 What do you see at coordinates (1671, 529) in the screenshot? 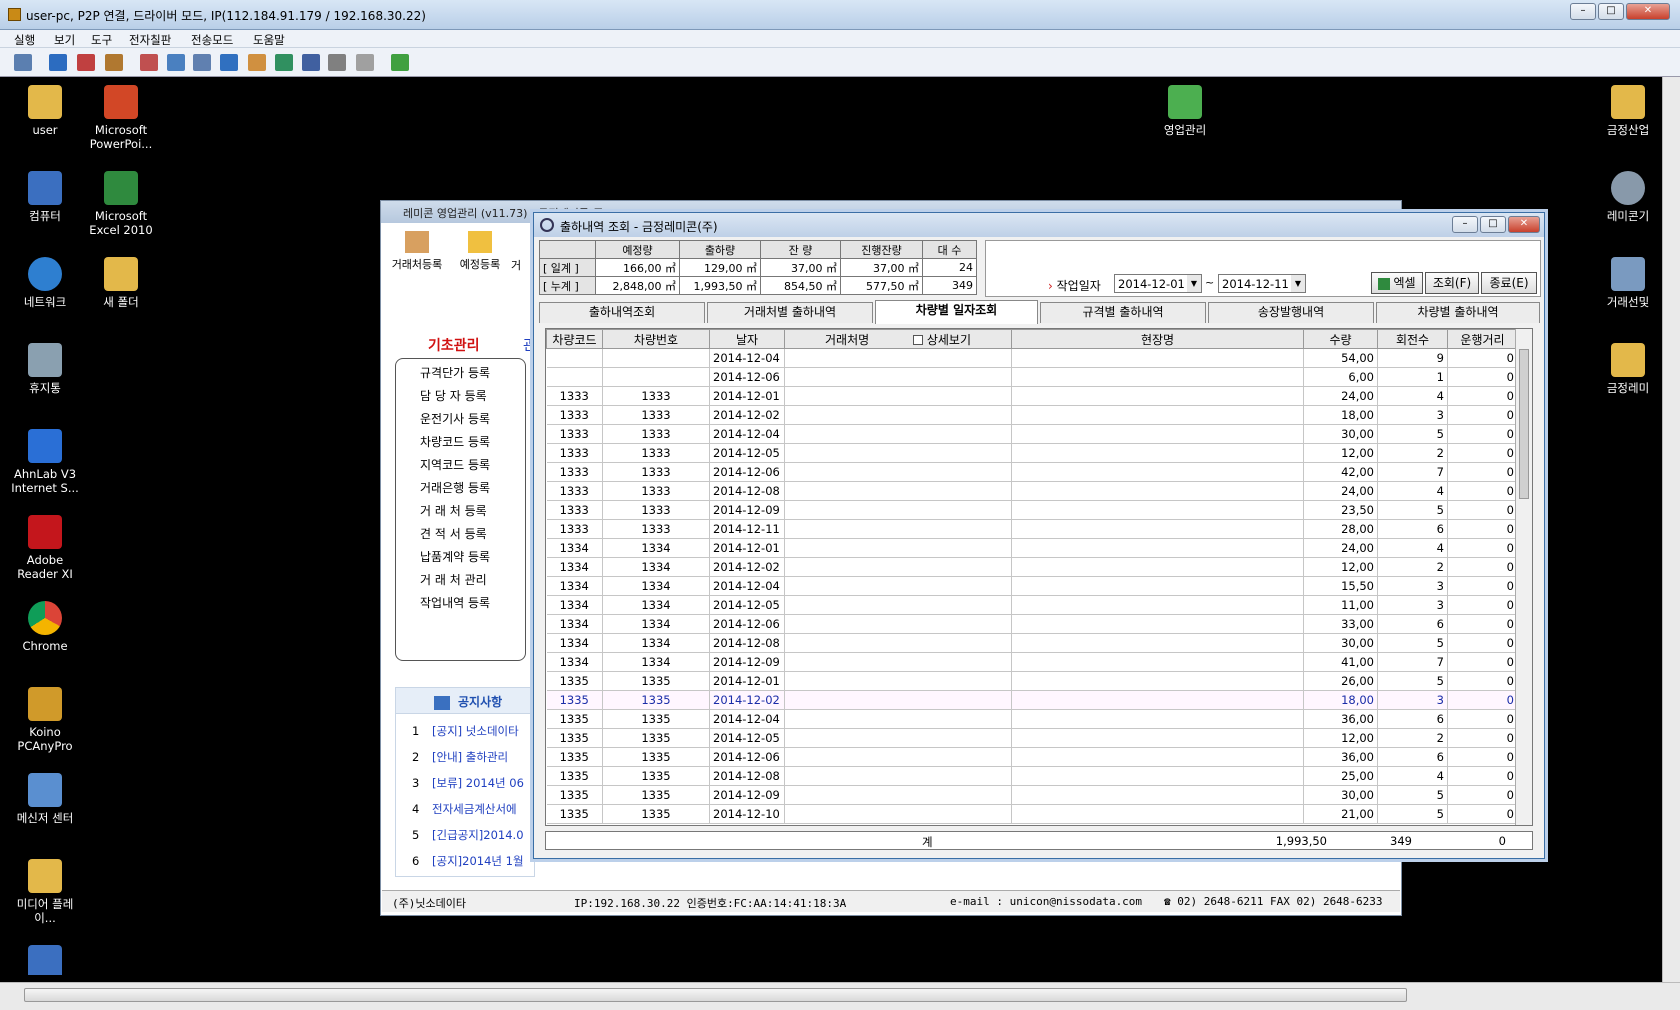
I see `remote-vertical-scrollbar` at bounding box center [1671, 529].